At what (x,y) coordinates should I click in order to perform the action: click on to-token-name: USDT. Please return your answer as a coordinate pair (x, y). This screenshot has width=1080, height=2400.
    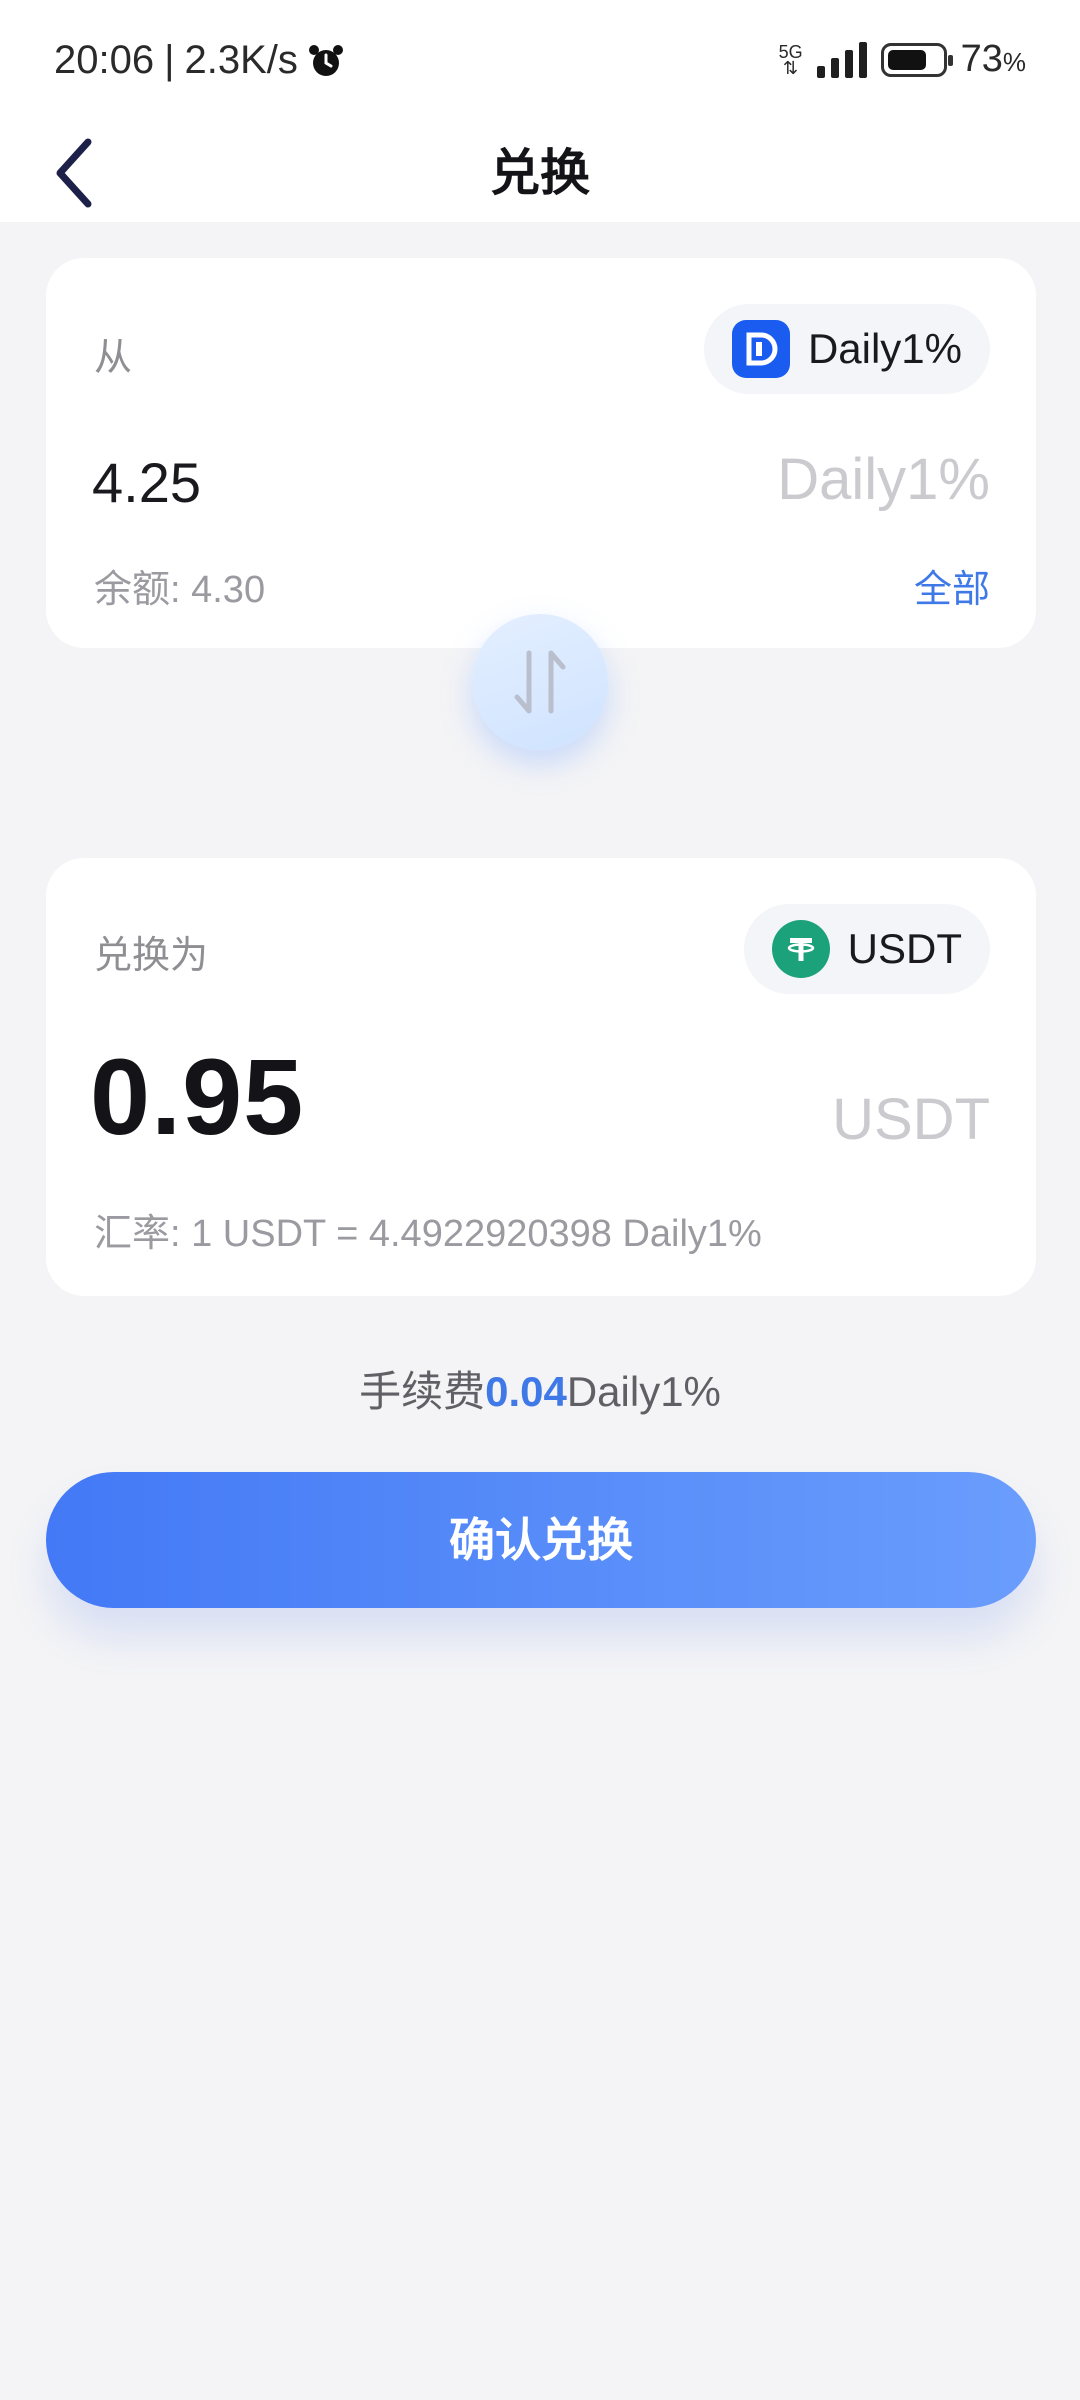
    Looking at the image, I should click on (904, 948).